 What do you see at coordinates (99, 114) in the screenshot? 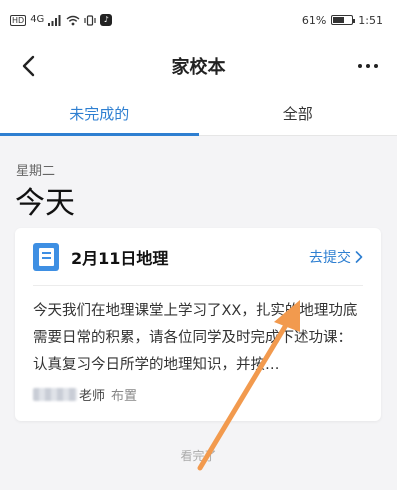
I see `tab-incomplete: 未完成的` at bounding box center [99, 114].